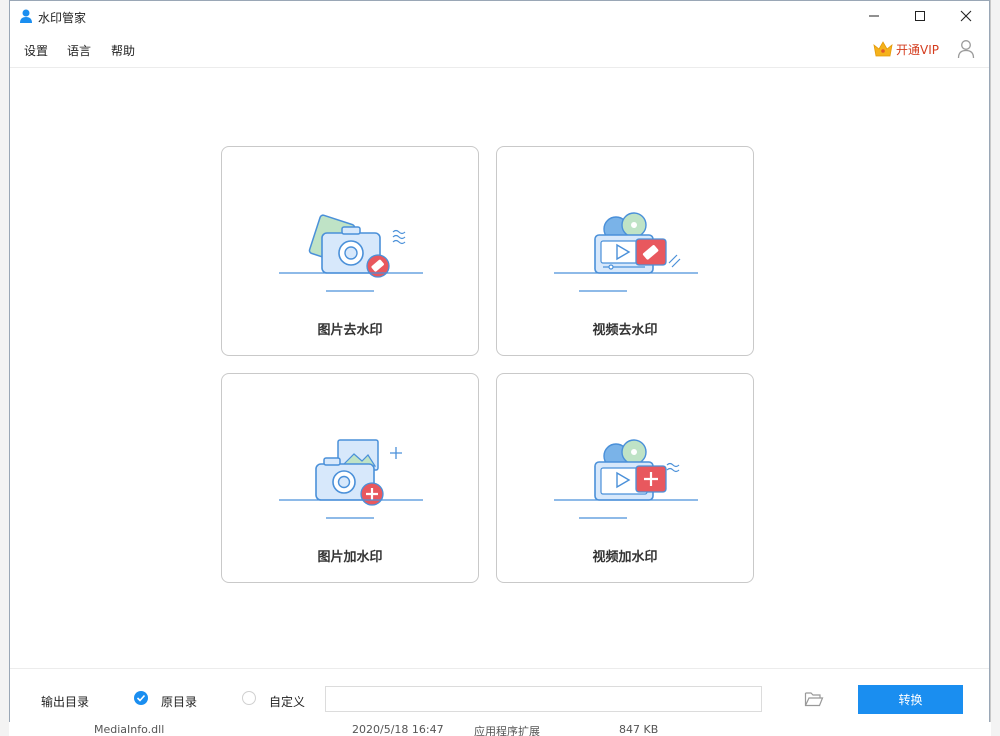 The image size is (1000, 736). I want to click on background-file-size: 847 KB, so click(639, 729).